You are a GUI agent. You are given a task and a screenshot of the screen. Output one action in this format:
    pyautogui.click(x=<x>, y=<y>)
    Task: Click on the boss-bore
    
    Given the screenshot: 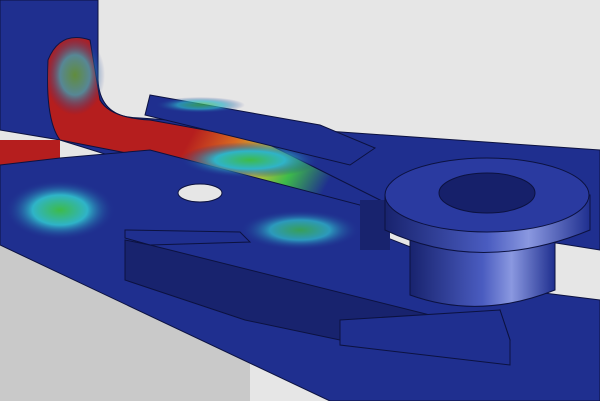 What is the action you would take?
    pyautogui.click(x=487, y=193)
    